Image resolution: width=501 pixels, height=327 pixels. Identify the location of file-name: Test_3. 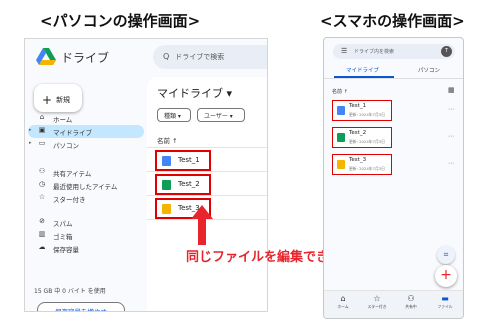
(358, 160).